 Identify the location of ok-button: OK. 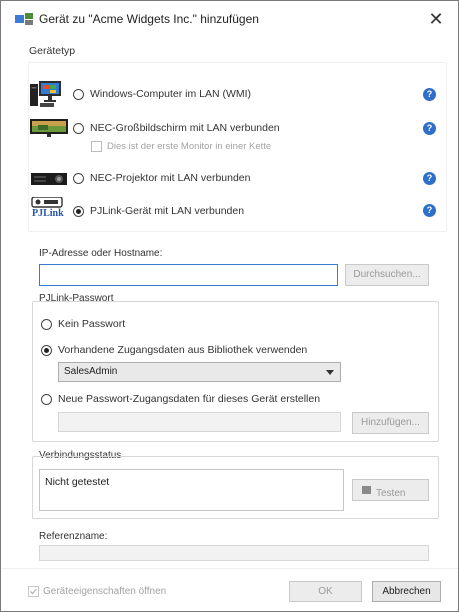
(325, 591).